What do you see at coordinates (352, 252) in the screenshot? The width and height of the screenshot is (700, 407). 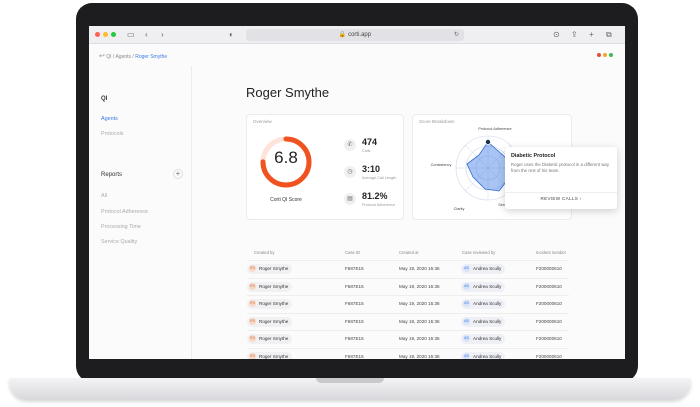 I see `col-case-id: Case ID` at bounding box center [352, 252].